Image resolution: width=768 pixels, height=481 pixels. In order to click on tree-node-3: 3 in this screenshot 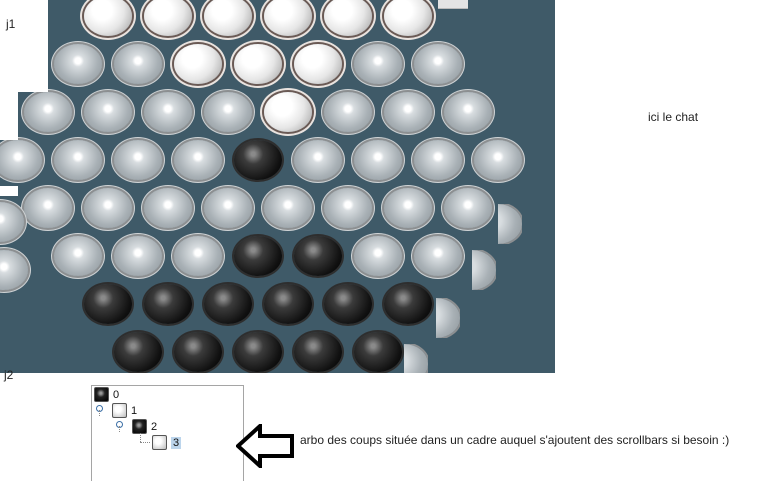, I will do `click(167, 442)`.